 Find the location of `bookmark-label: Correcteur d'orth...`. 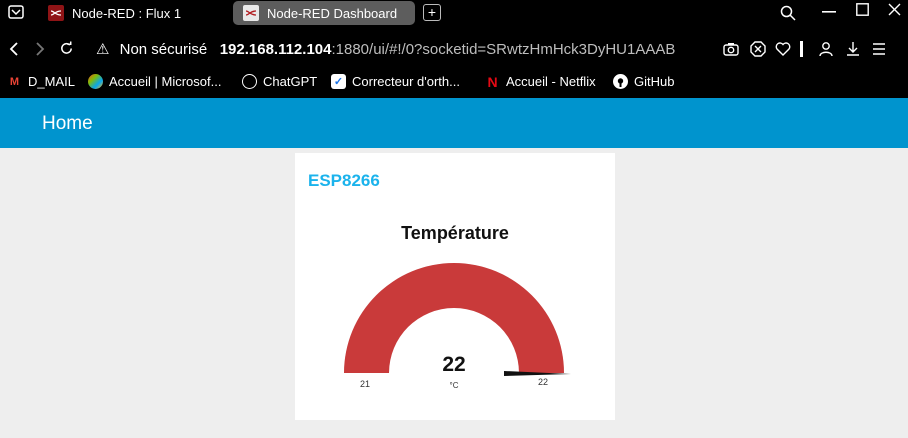

bookmark-label: Correcteur d'orth... is located at coordinates (406, 81).